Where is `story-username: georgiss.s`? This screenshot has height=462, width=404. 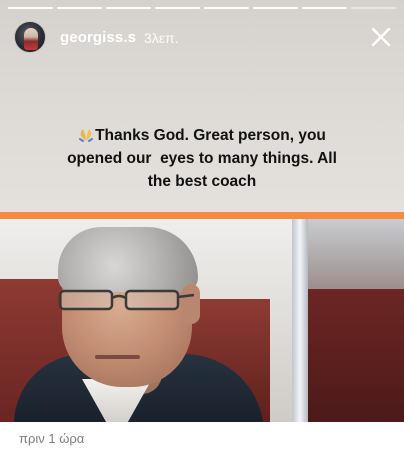 story-username: georgiss.s is located at coordinates (98, 37).